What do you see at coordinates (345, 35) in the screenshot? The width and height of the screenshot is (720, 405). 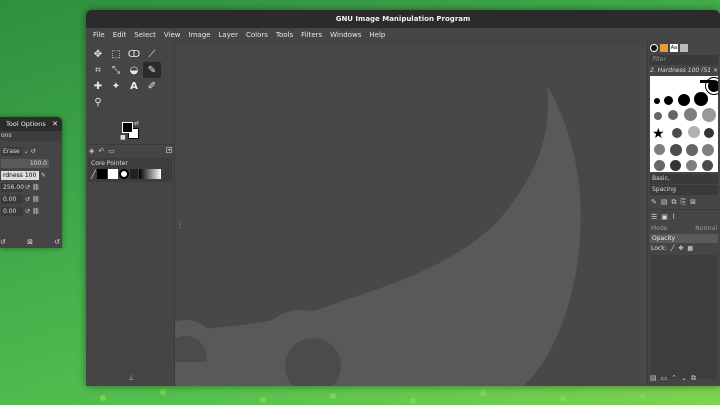 I see `menu-windows: Windows` at bounding box center [345, 35].